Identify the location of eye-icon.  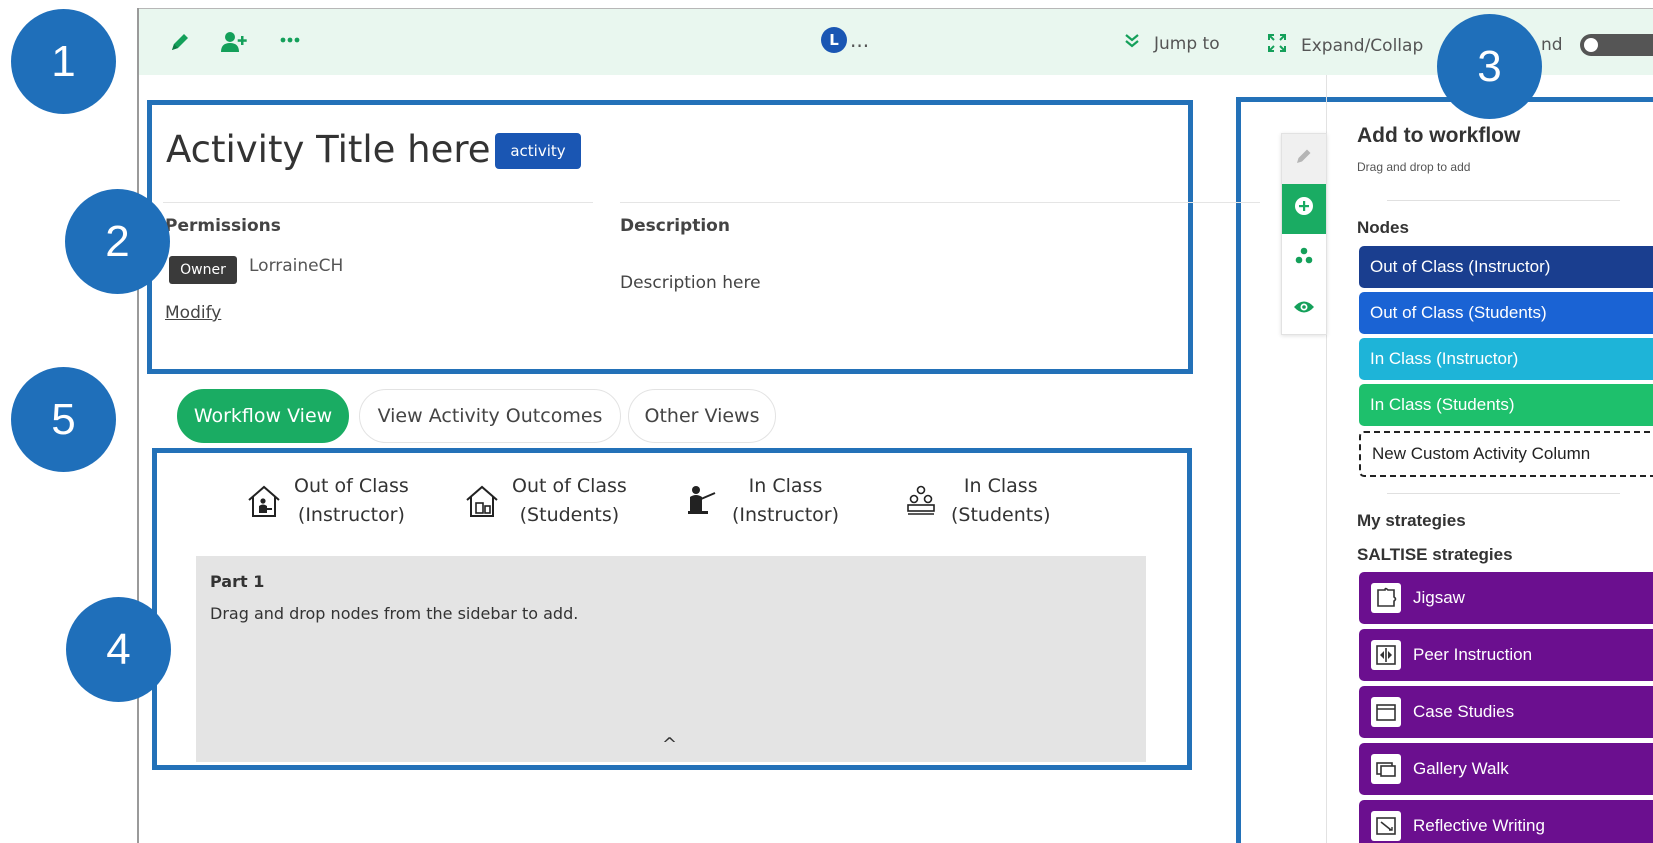
(1304, 309).